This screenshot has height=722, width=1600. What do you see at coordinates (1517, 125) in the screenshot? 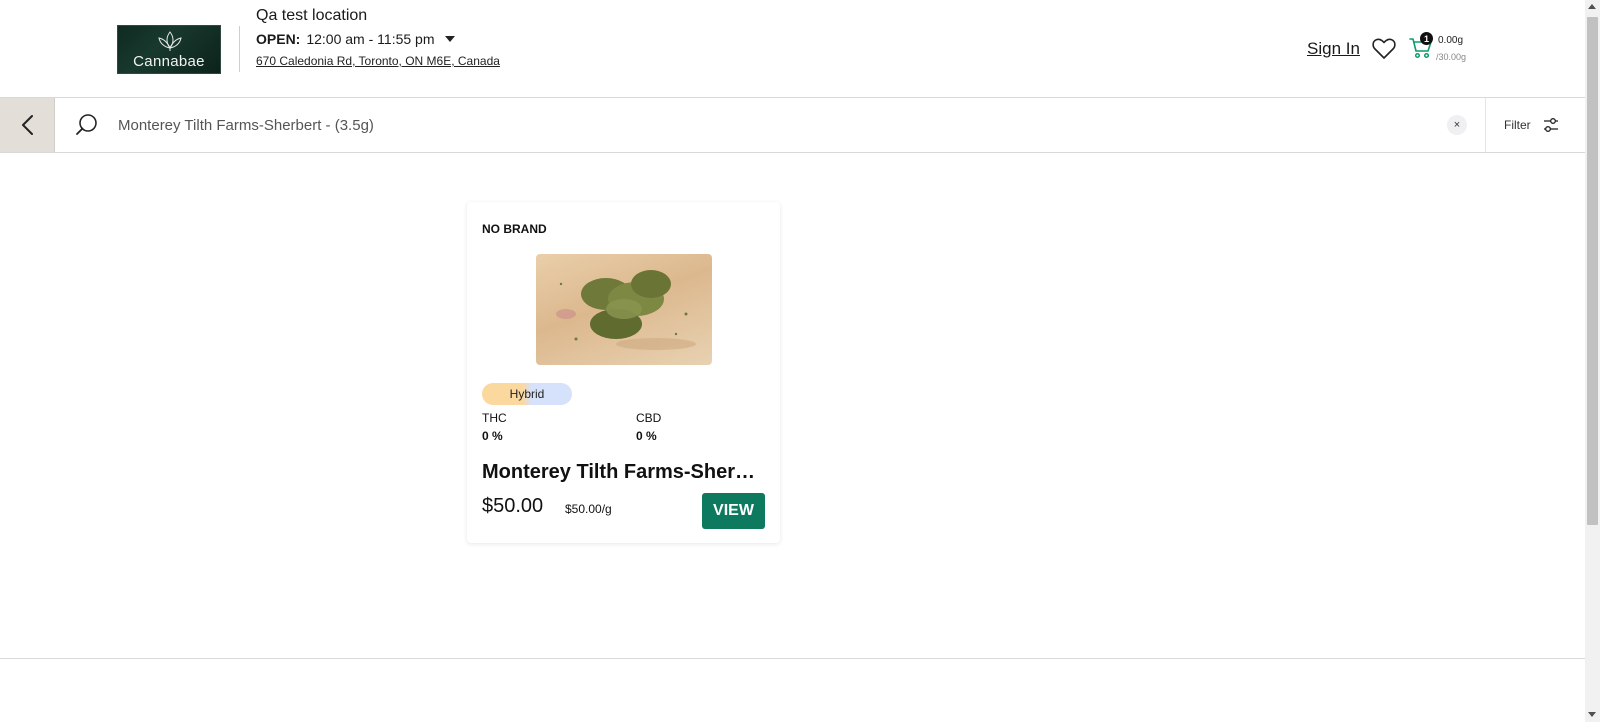
I see `filter-label: Filter` at bounding box center [1517, 125].